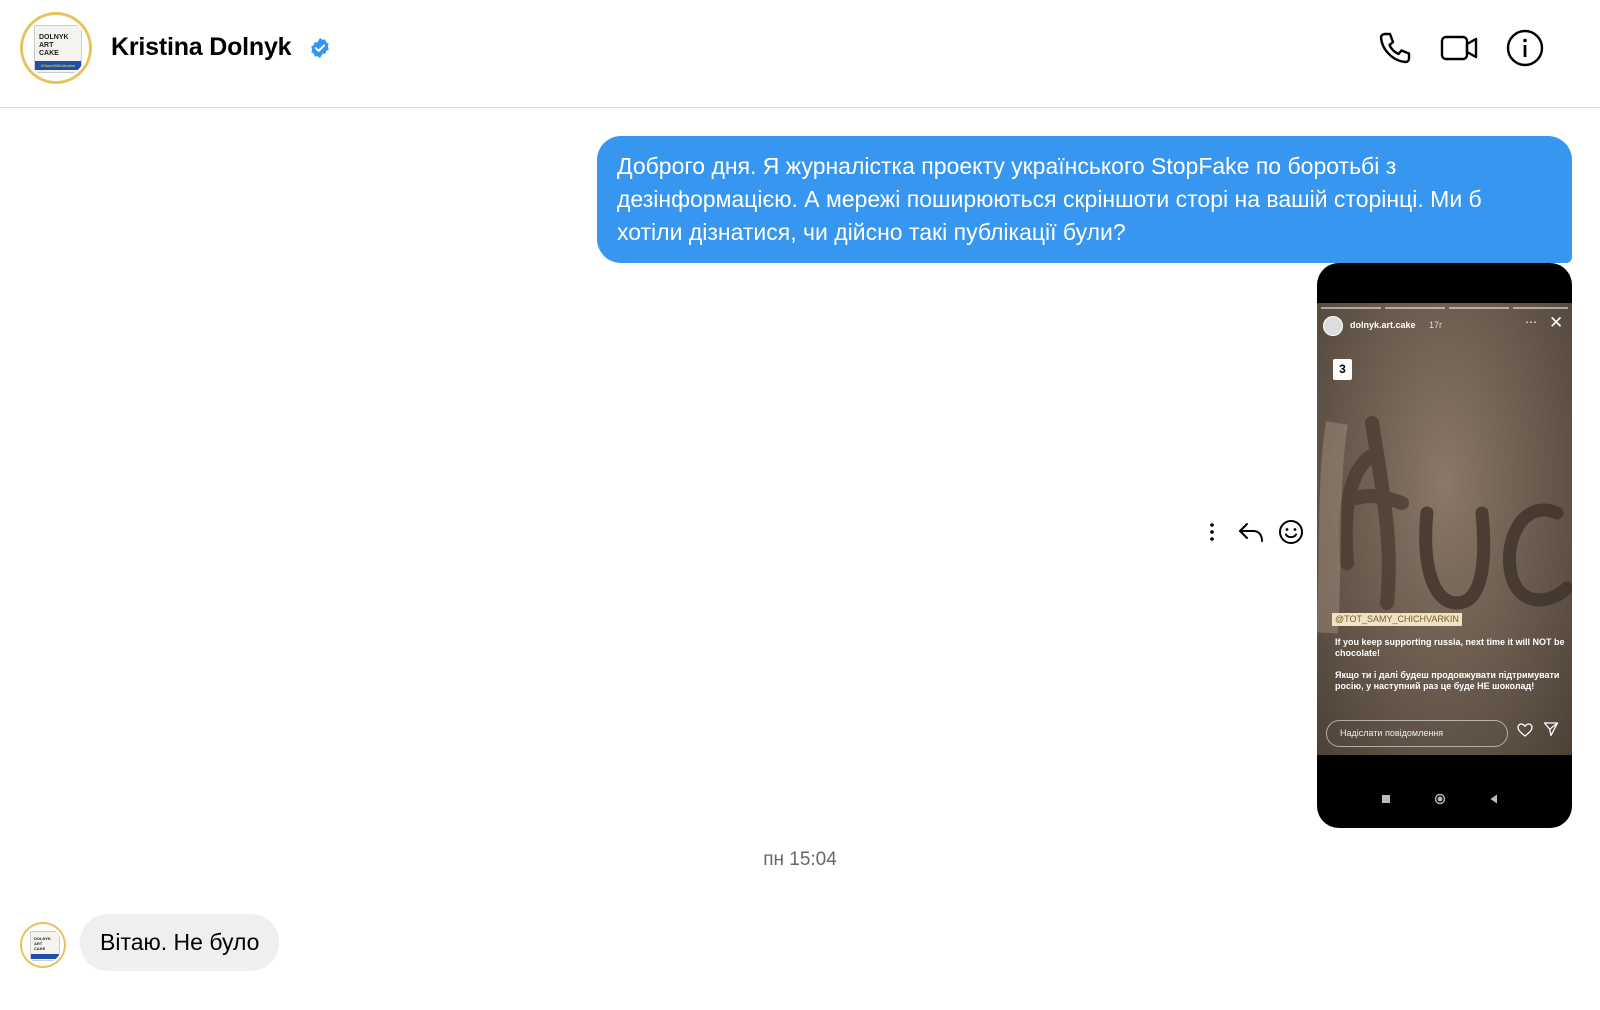 The height and width of the screenshot is (1010, 1600). Describe the element at coordinates (1342, 369) in the screenshot. I see `story-number-badge: 3` at that location.